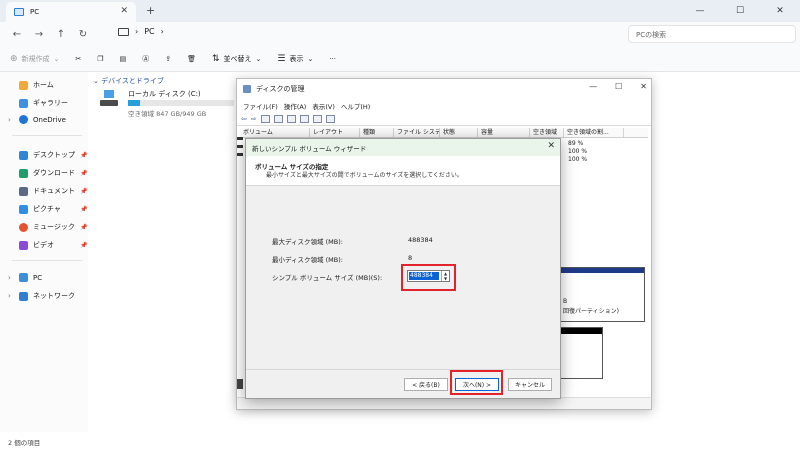 The width and height of the screenshot is (800, 450). What do you see at coordinates (23, 155) in the screenshot?
I see `desktop-icon` at bounding box center [23, 155].